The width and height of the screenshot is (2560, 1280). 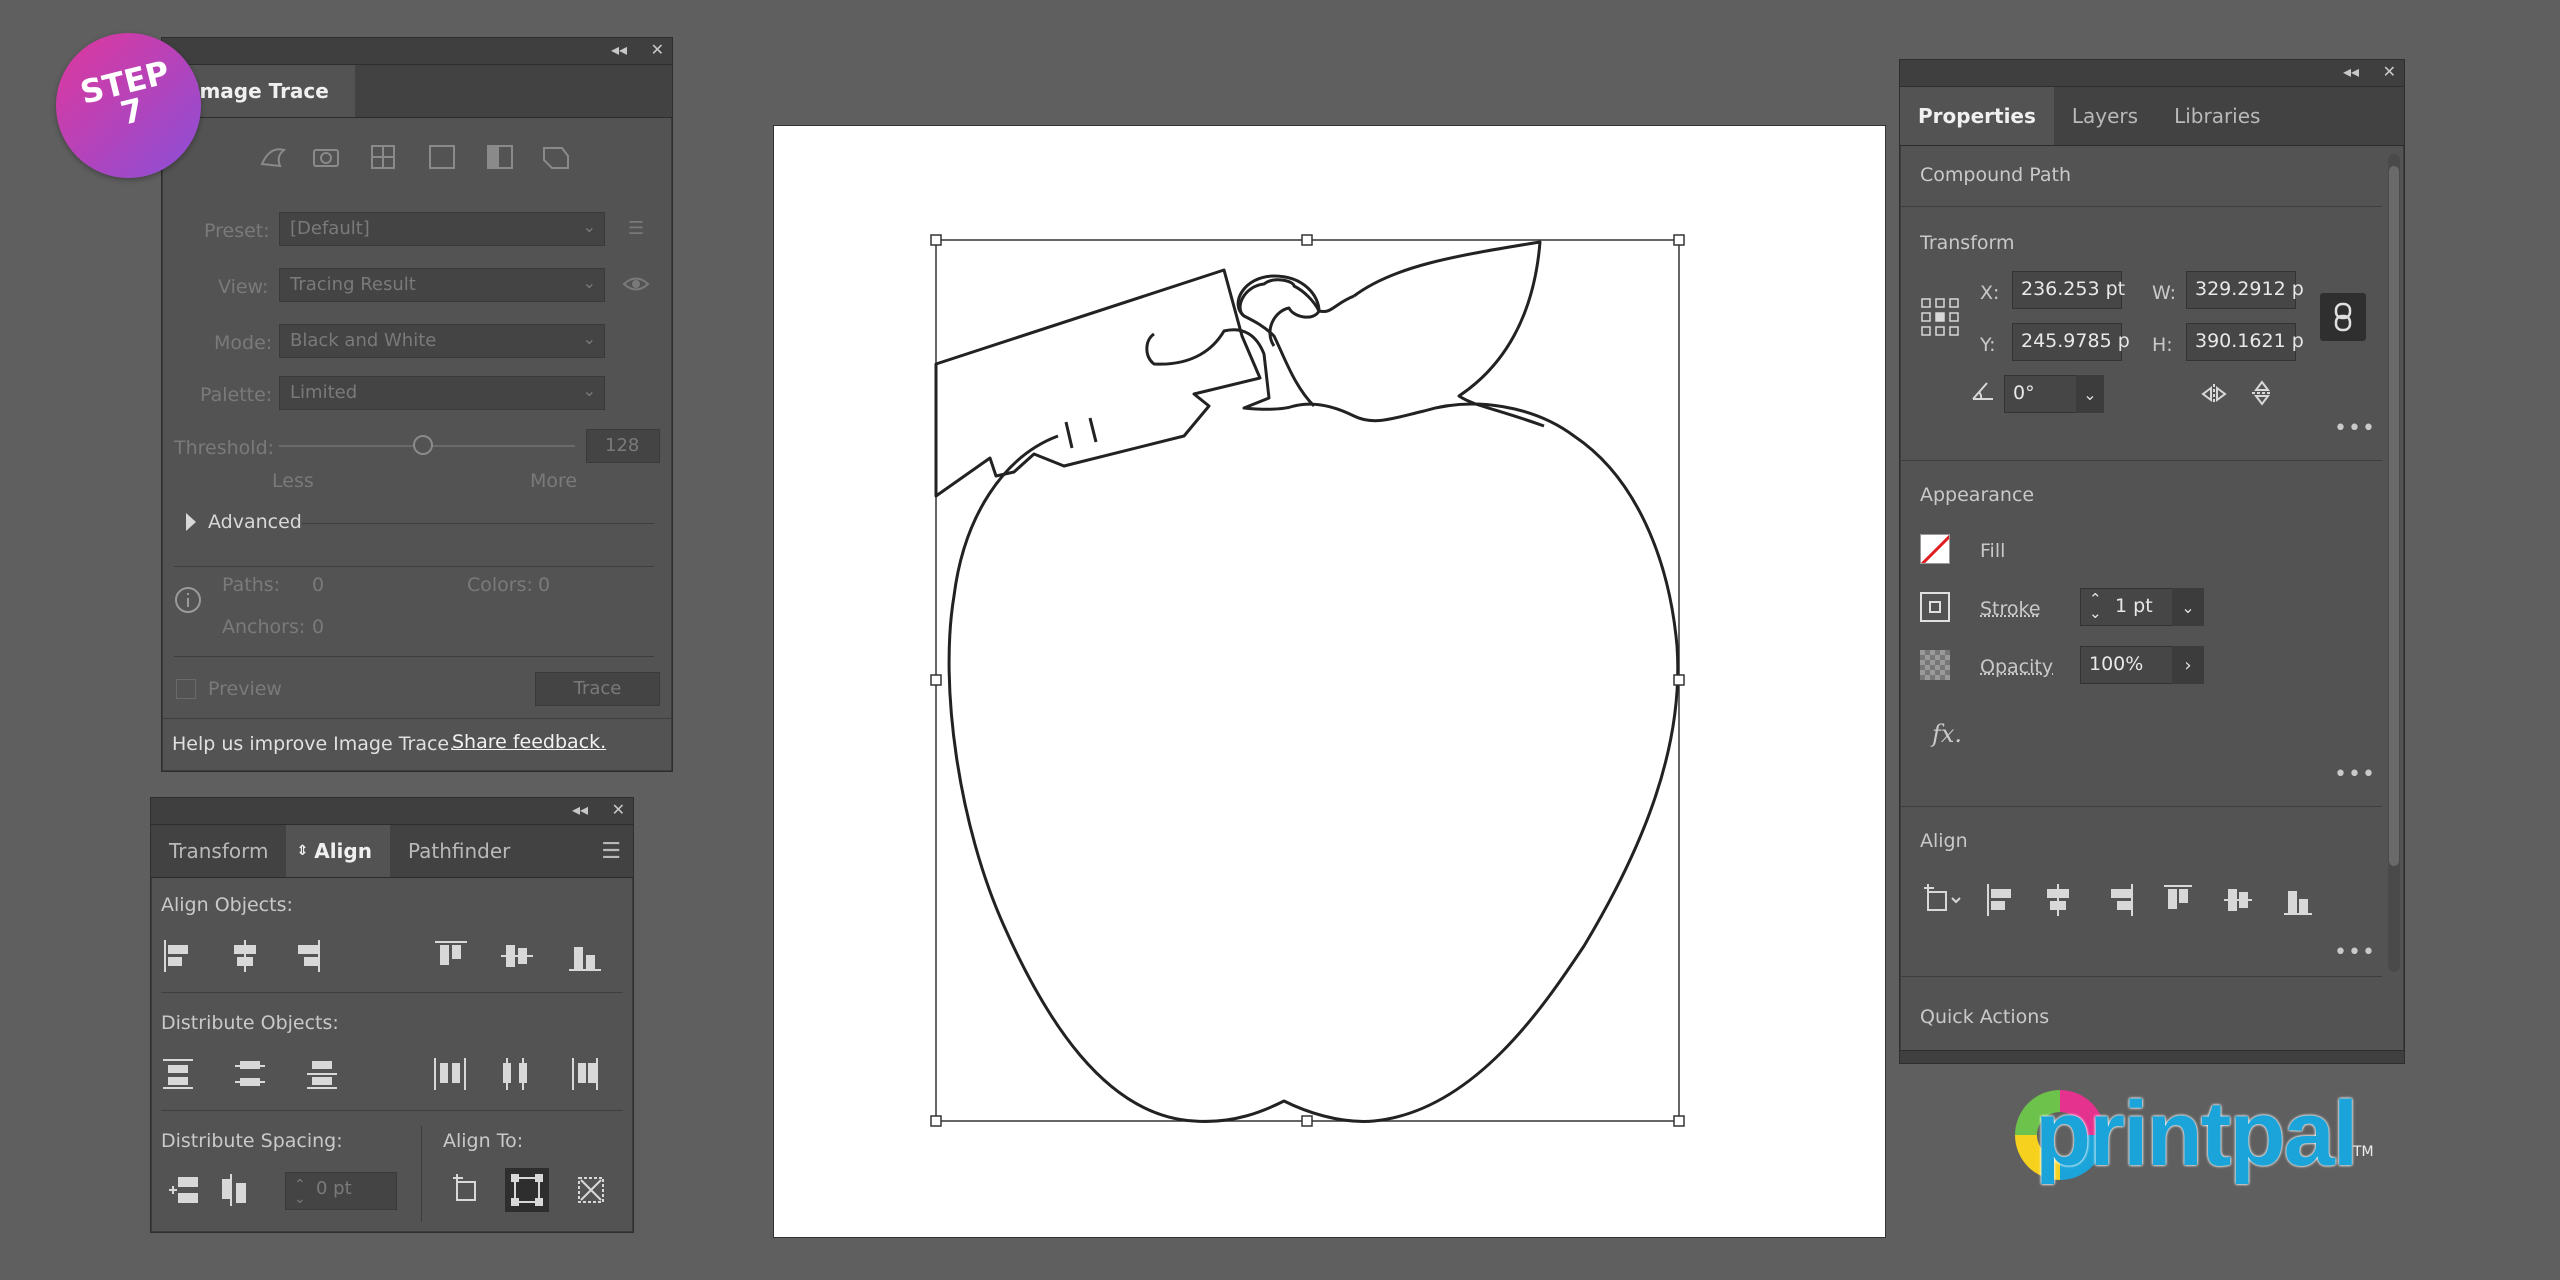 What do you see at coordinates (2068, 290) in the screenshot?
I see `x-input: 236.253 pt` at bounding box center [2068, 290].